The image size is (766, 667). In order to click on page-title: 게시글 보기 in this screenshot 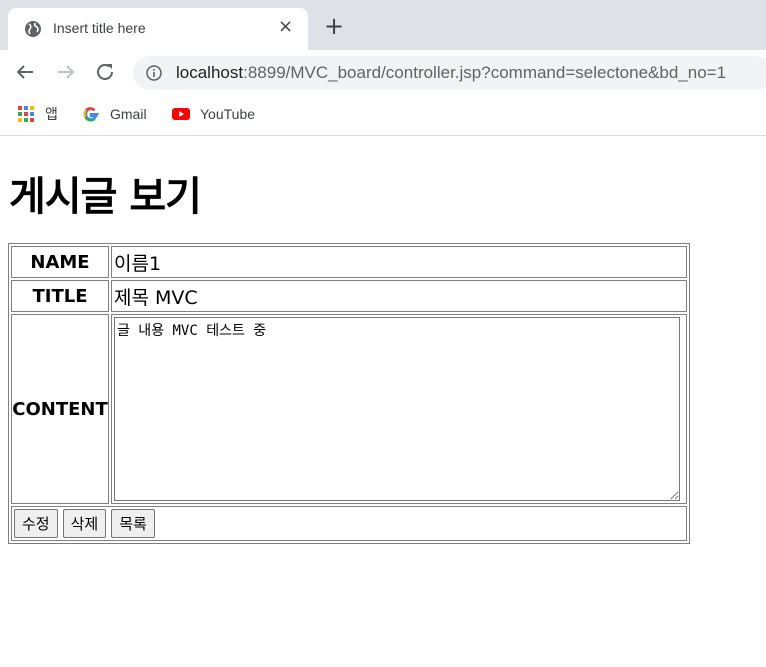, I will do `click(105, 197)`.